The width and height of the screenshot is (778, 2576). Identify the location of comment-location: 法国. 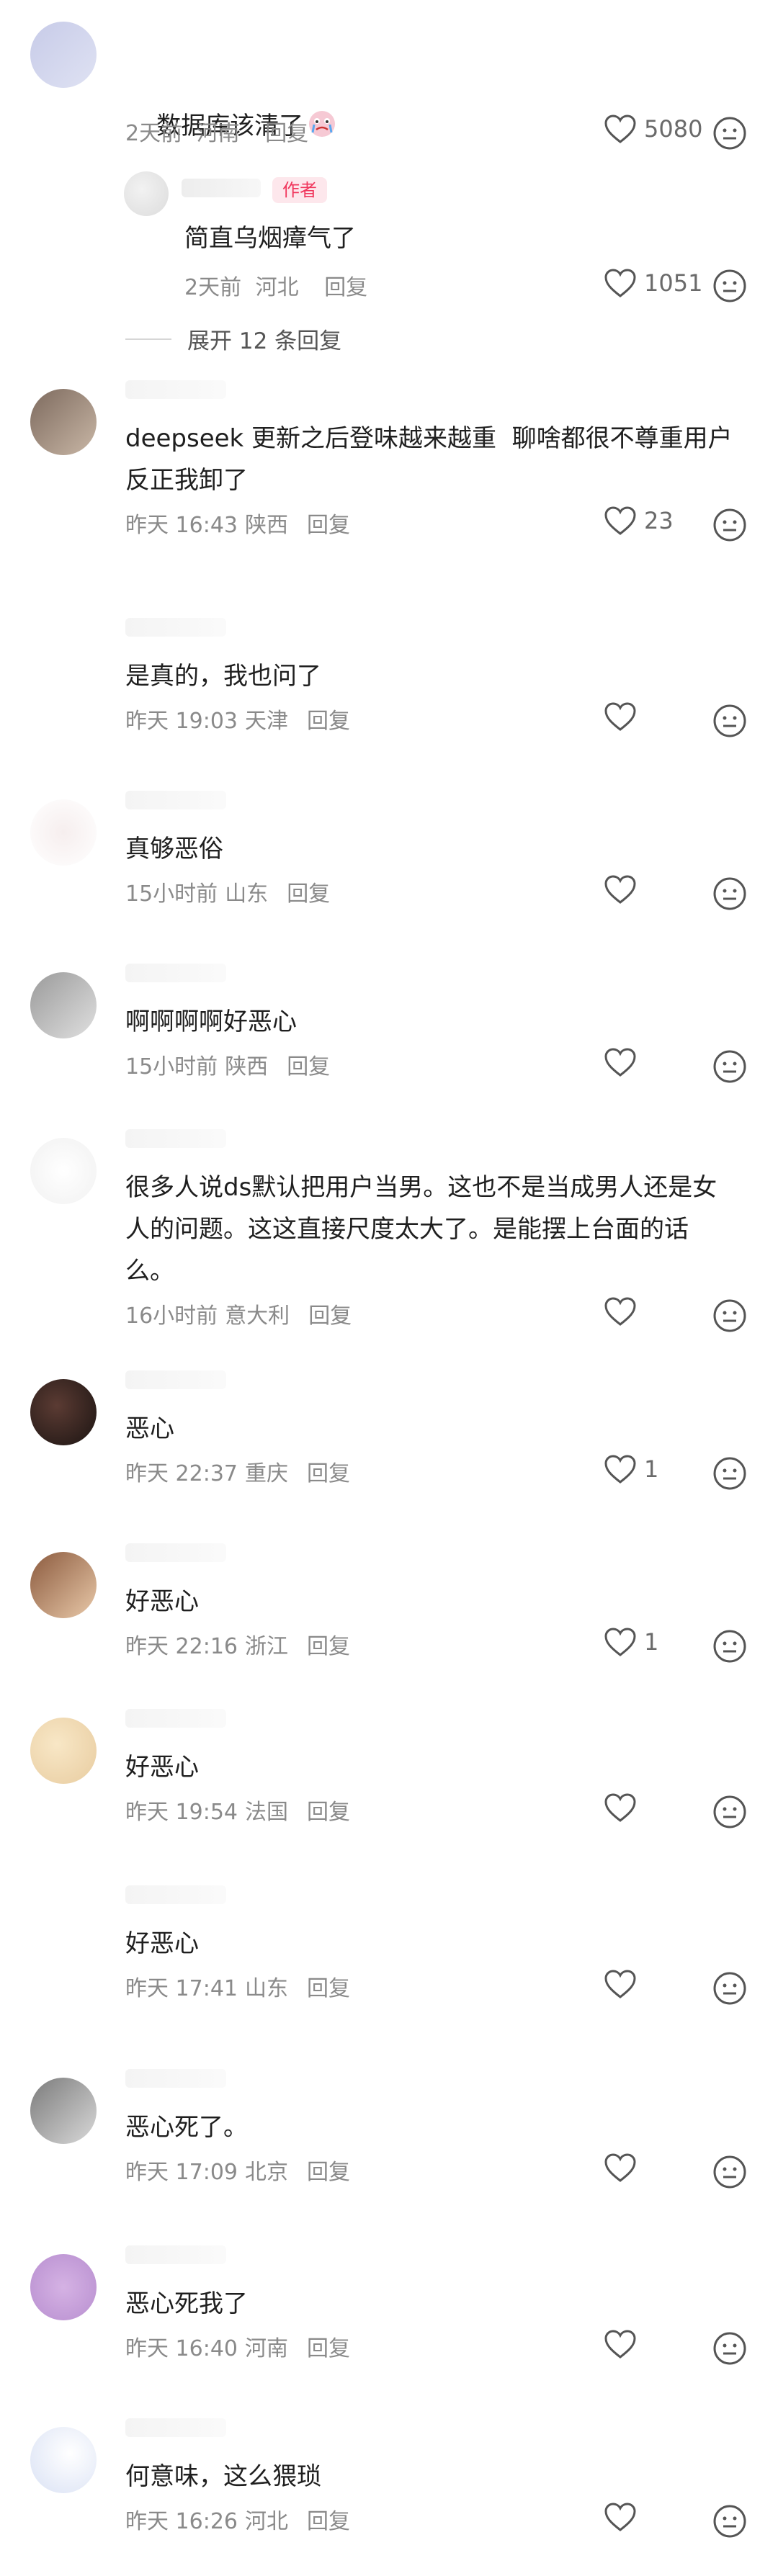
(266, 1812).